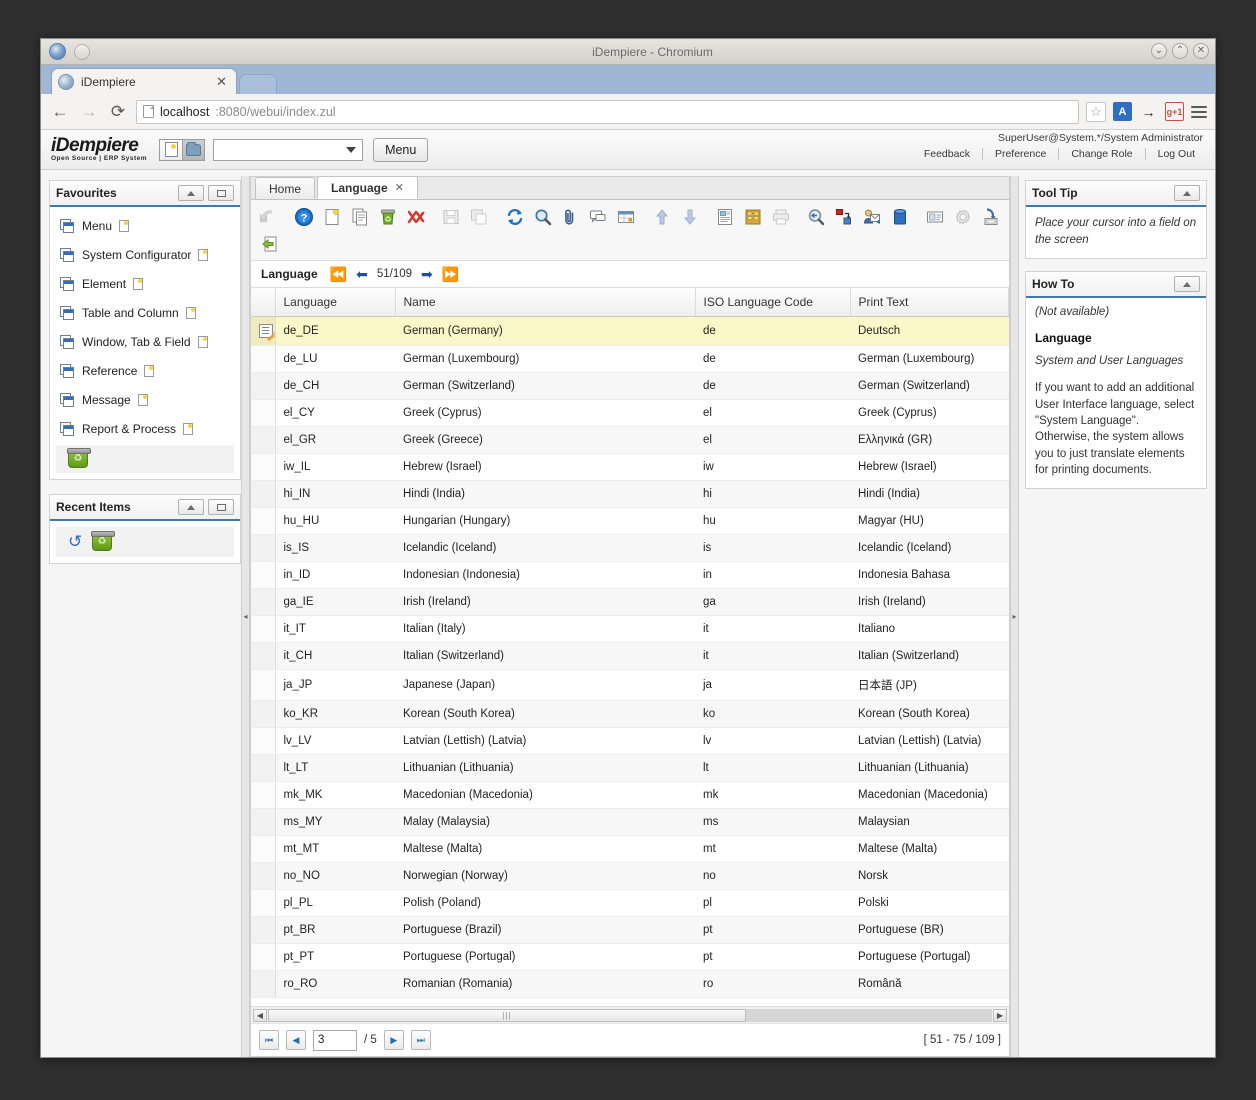 Image resolution: width=1256 pixels, height=1100 pixels. I want to click on recent-items-actions: ↺, so click(145, 542).